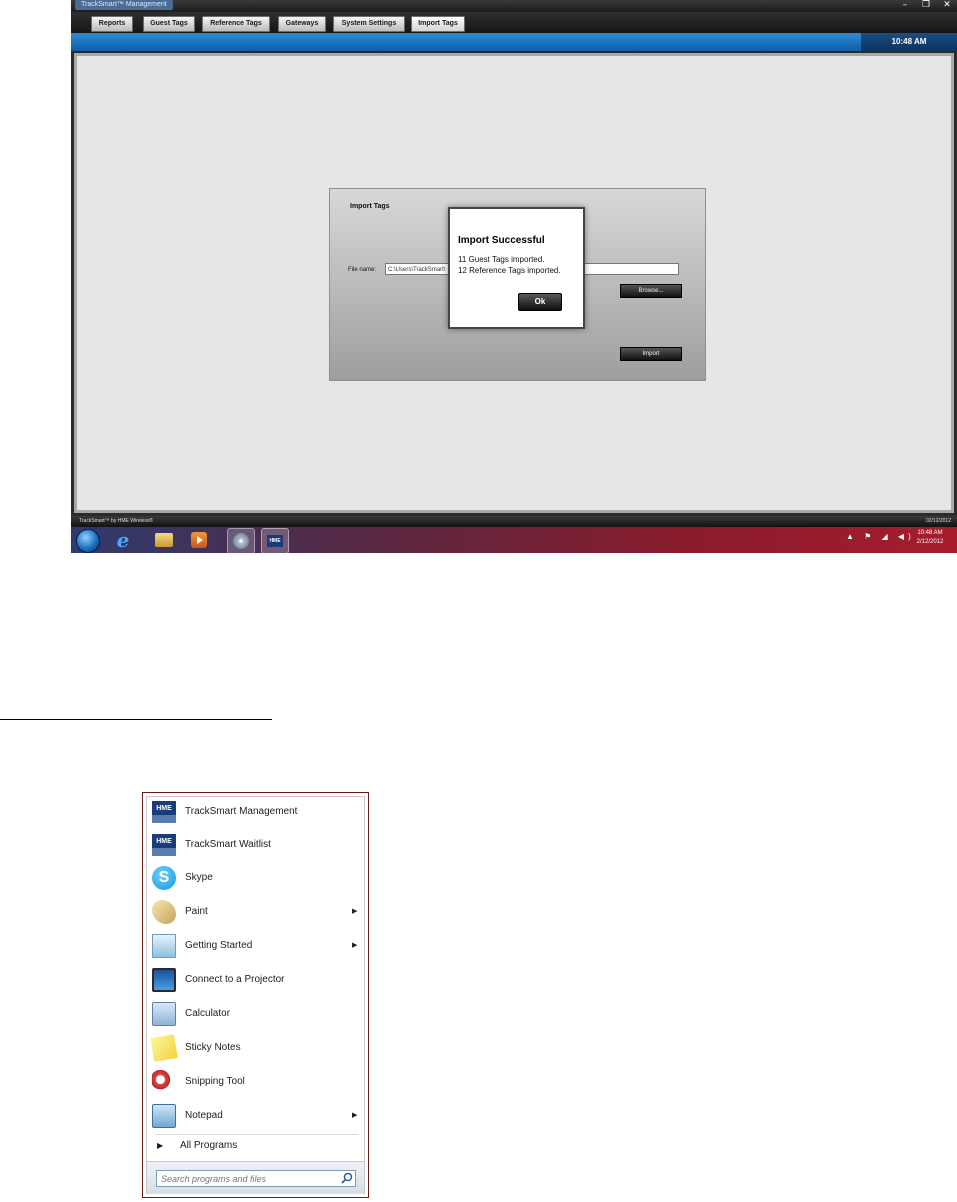 This screenshot has height=1202, width=957. Describe the element at coordinates (370, 206) in the screenshot. I see `panel-title: Import Tags` at that location.